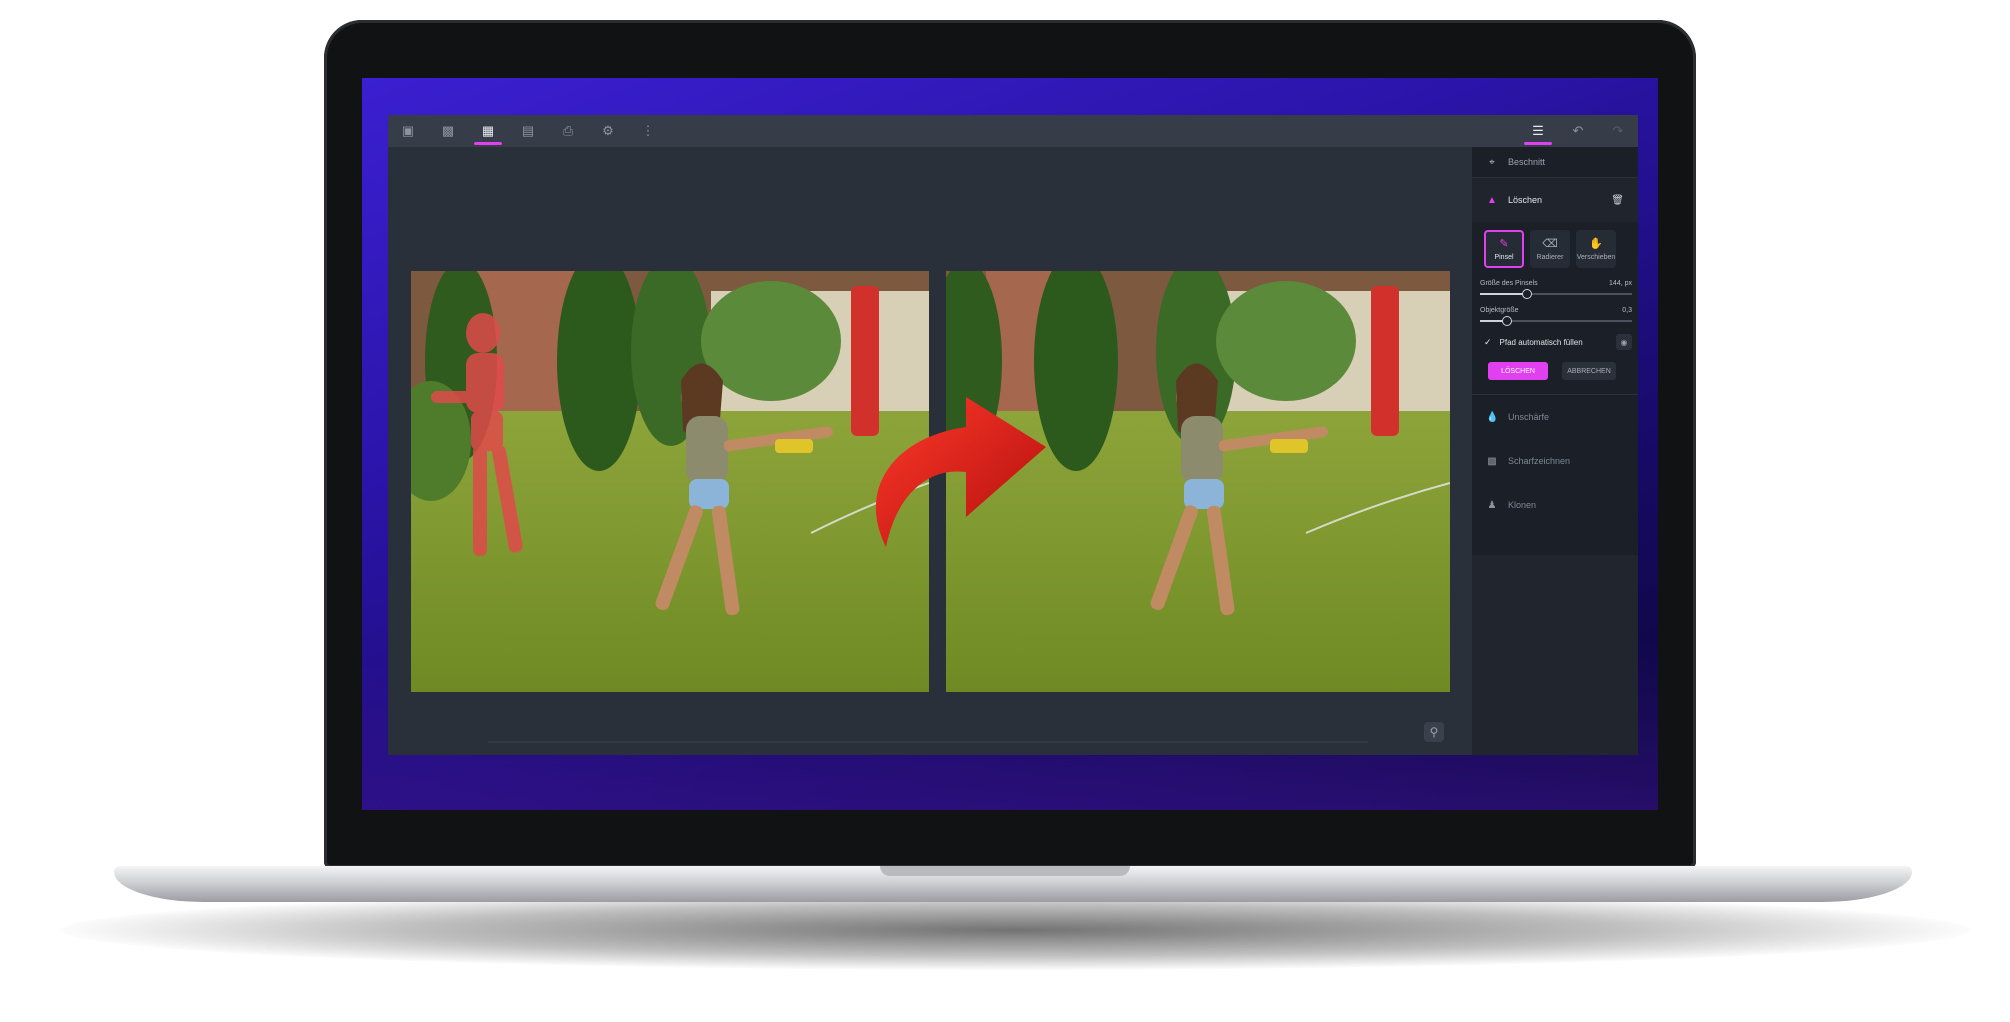  I want to click on crop-row: ⌖ Beschnitt, so click(1555, 162).